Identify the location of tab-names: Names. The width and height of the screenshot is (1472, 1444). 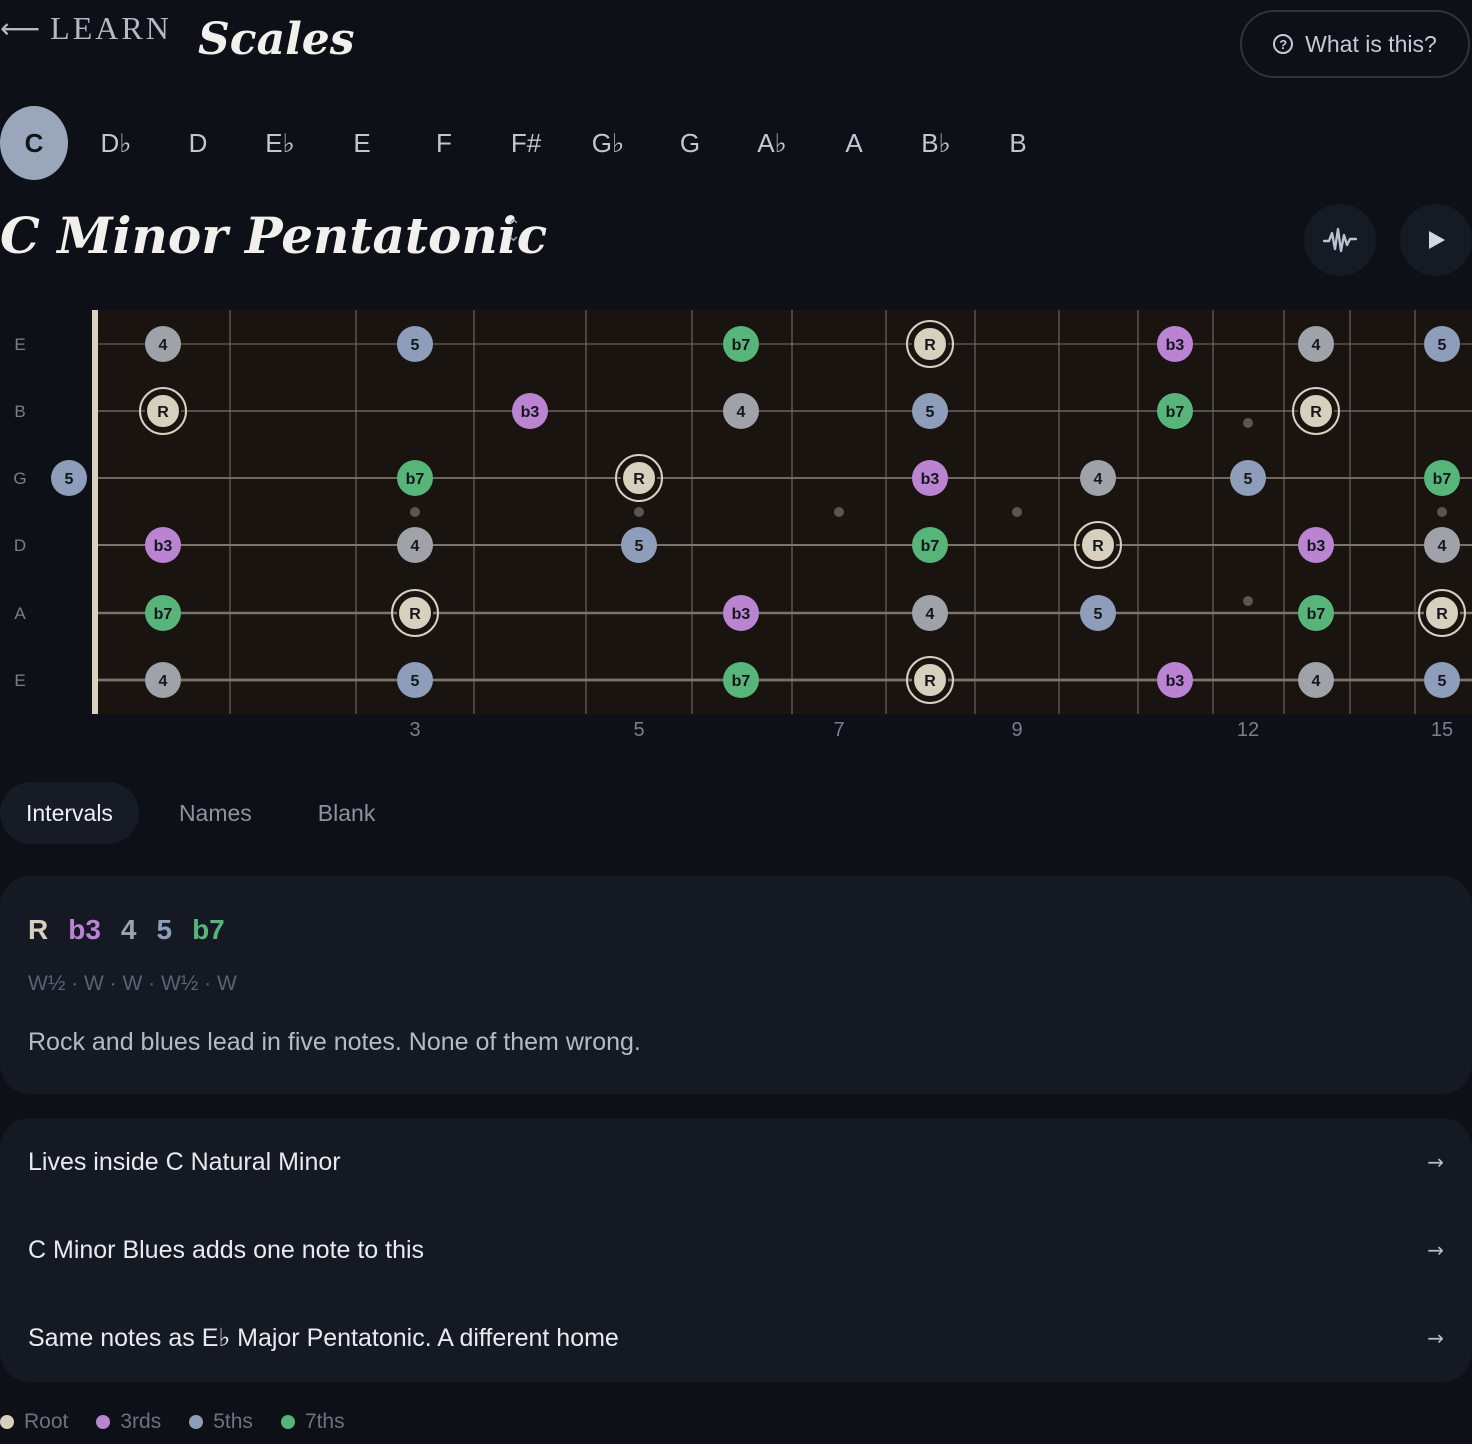
(215, 813).